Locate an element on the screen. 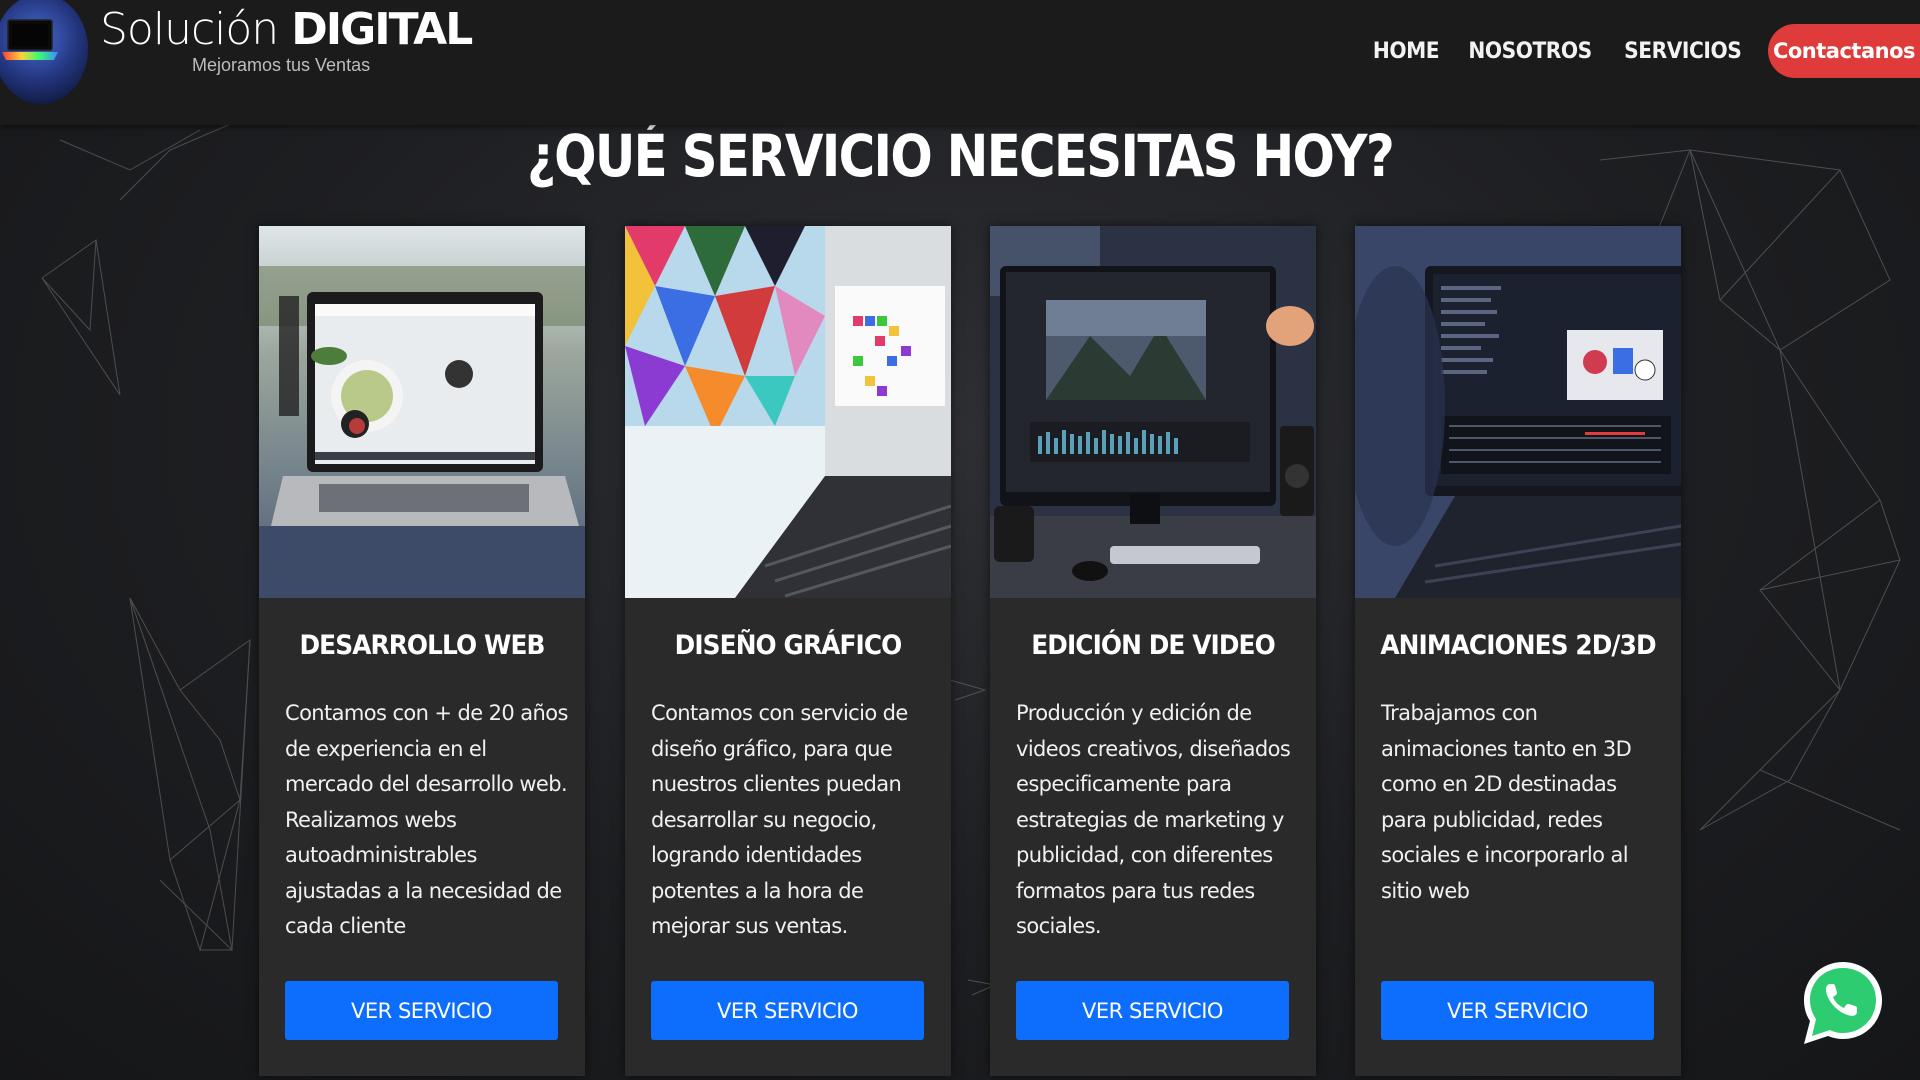  service-title: EDICIÓN DE VIDEO is located at coordinates (1153, 645).